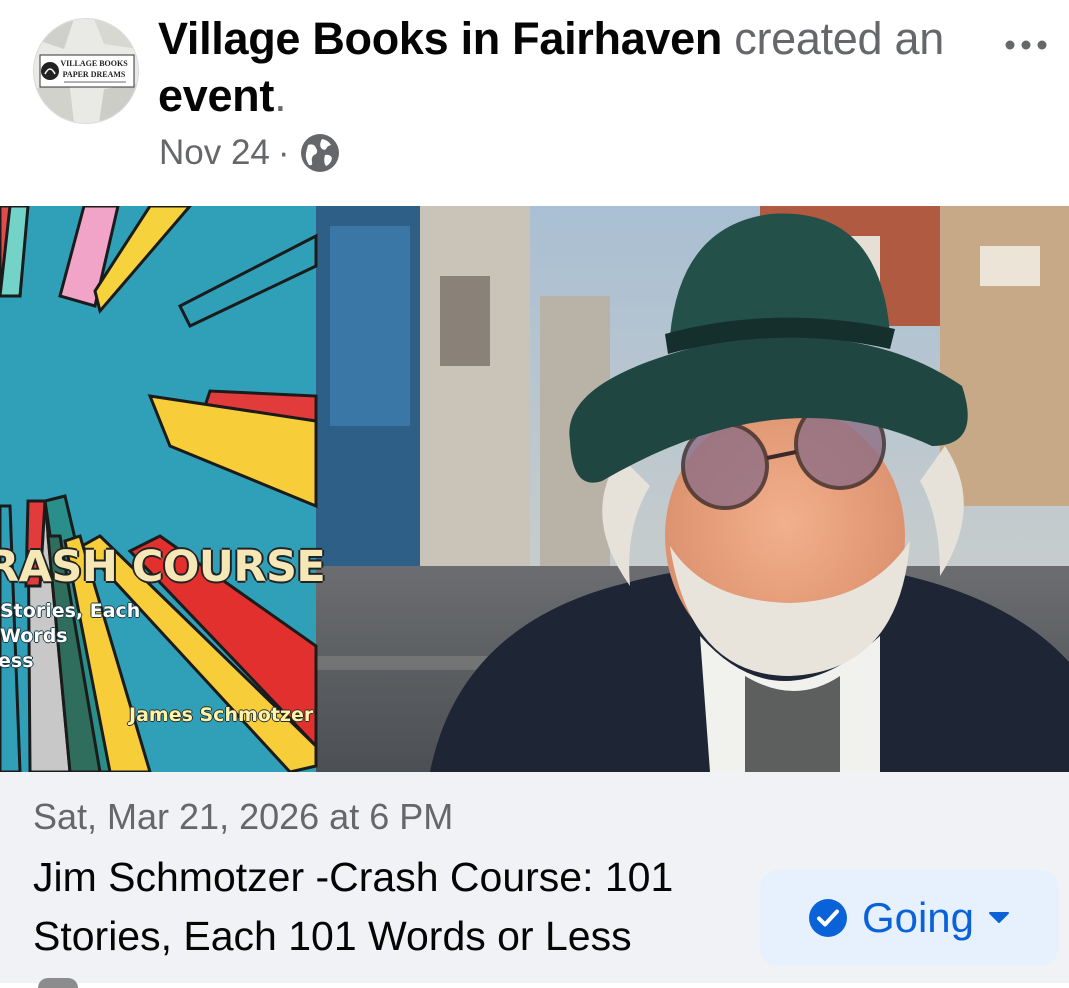 This screenshot has width=1069, height=988. Describe the element at coordinates (320, 153) in the screenshot. I see `globe-icon` at that location.